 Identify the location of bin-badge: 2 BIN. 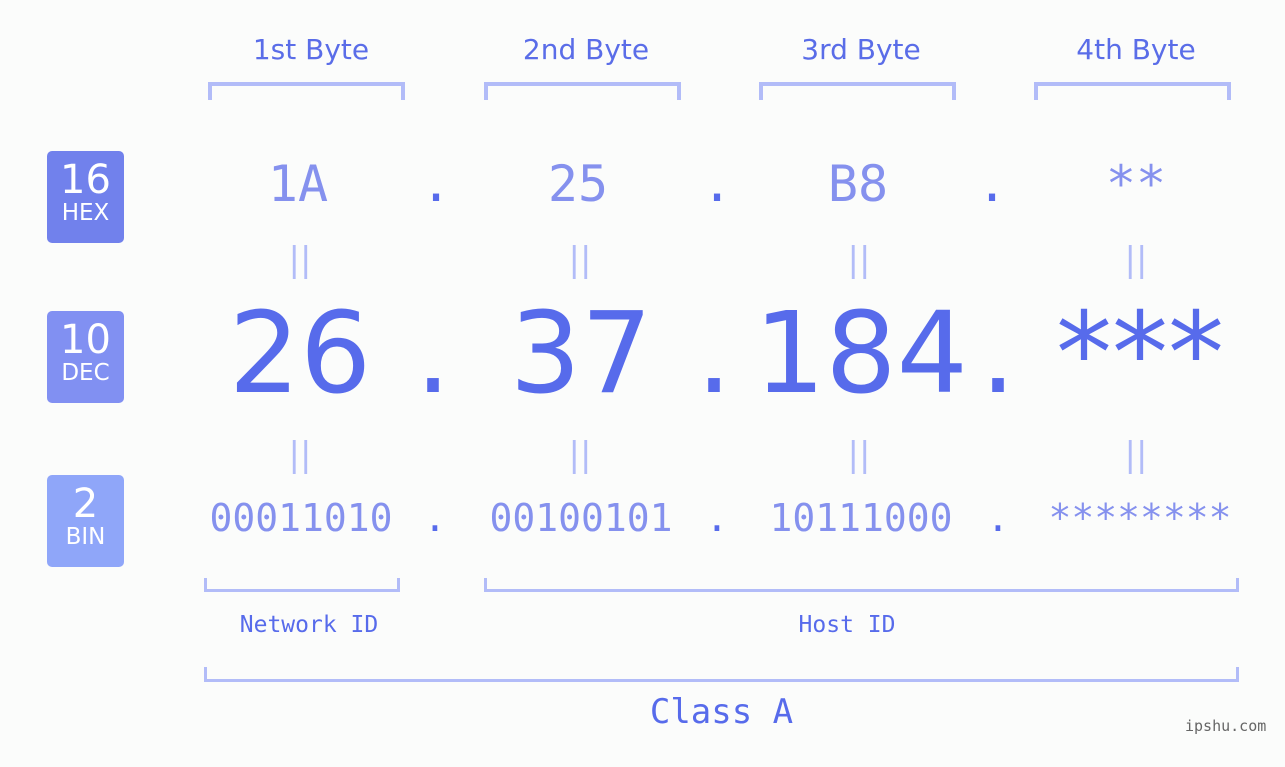
(85, 521).